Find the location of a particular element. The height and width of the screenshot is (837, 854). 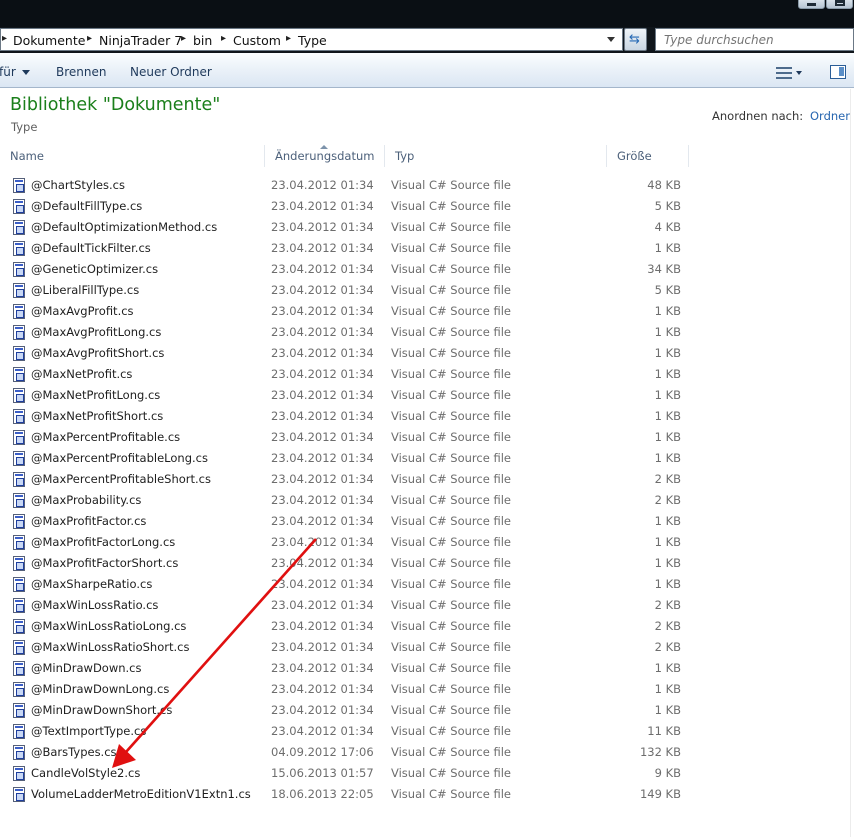

file-size: 11 KB is located at coordinates (664, 731).